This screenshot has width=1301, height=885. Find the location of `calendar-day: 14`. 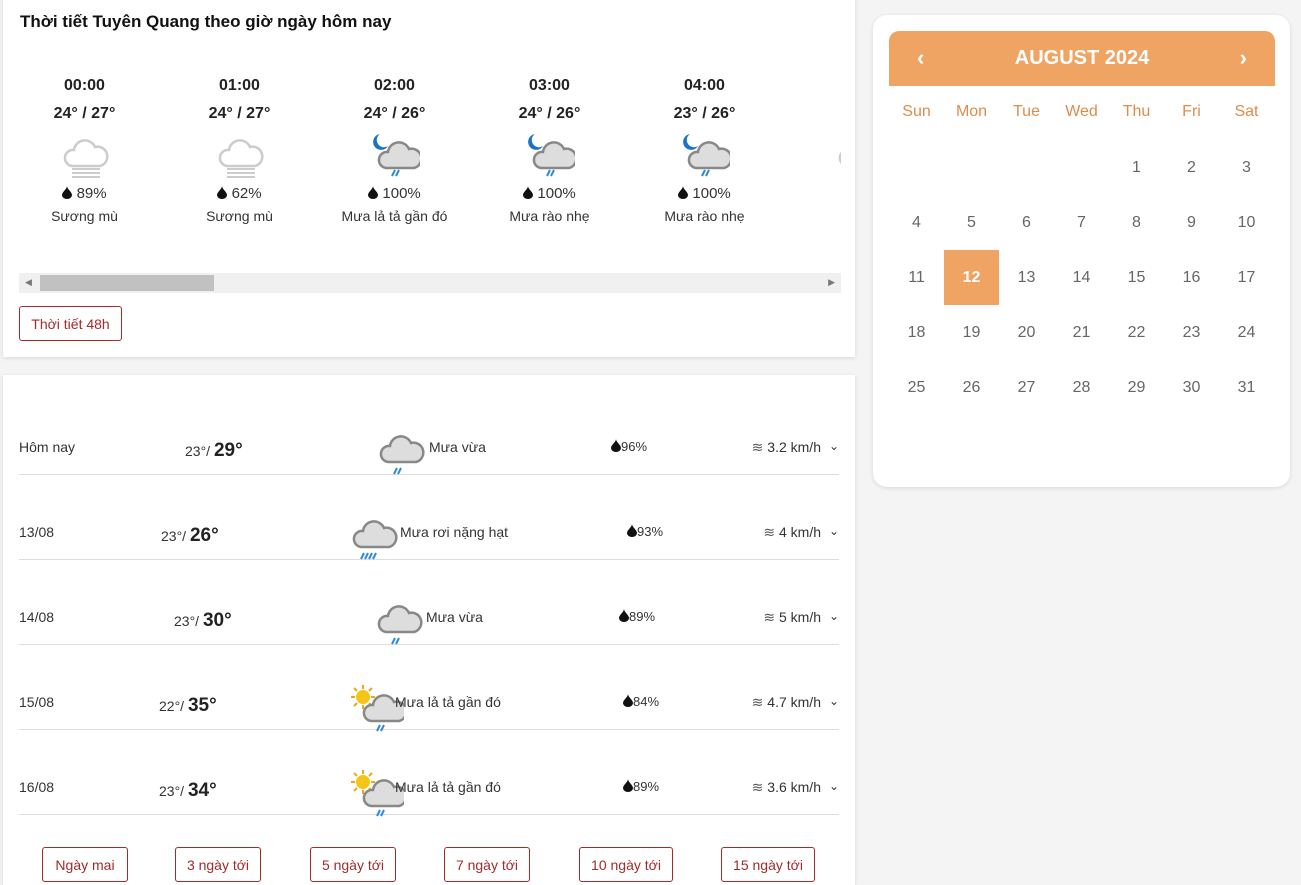

calendar-day: 14 is located at coordinates (1081, 277).